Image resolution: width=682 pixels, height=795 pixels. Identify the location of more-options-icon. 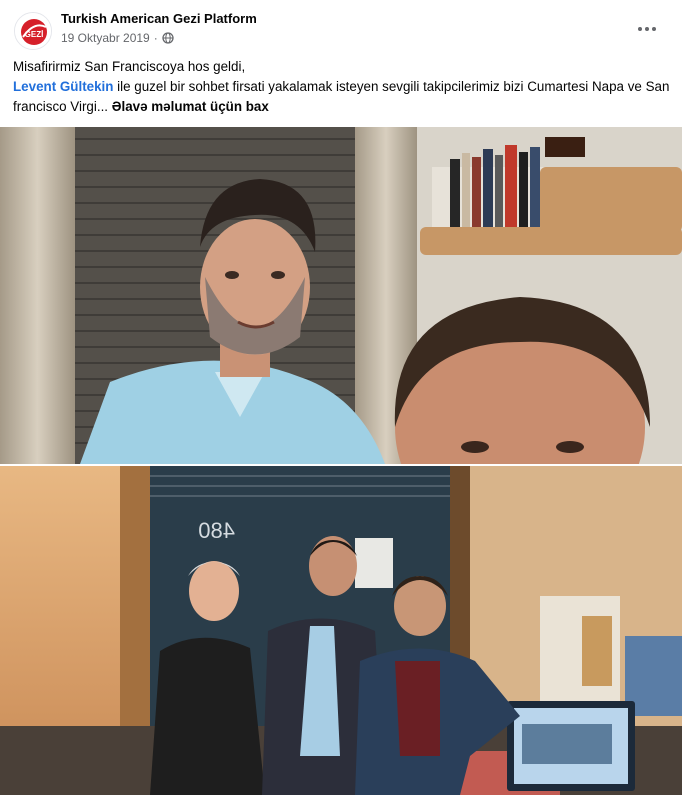
(647, 29).